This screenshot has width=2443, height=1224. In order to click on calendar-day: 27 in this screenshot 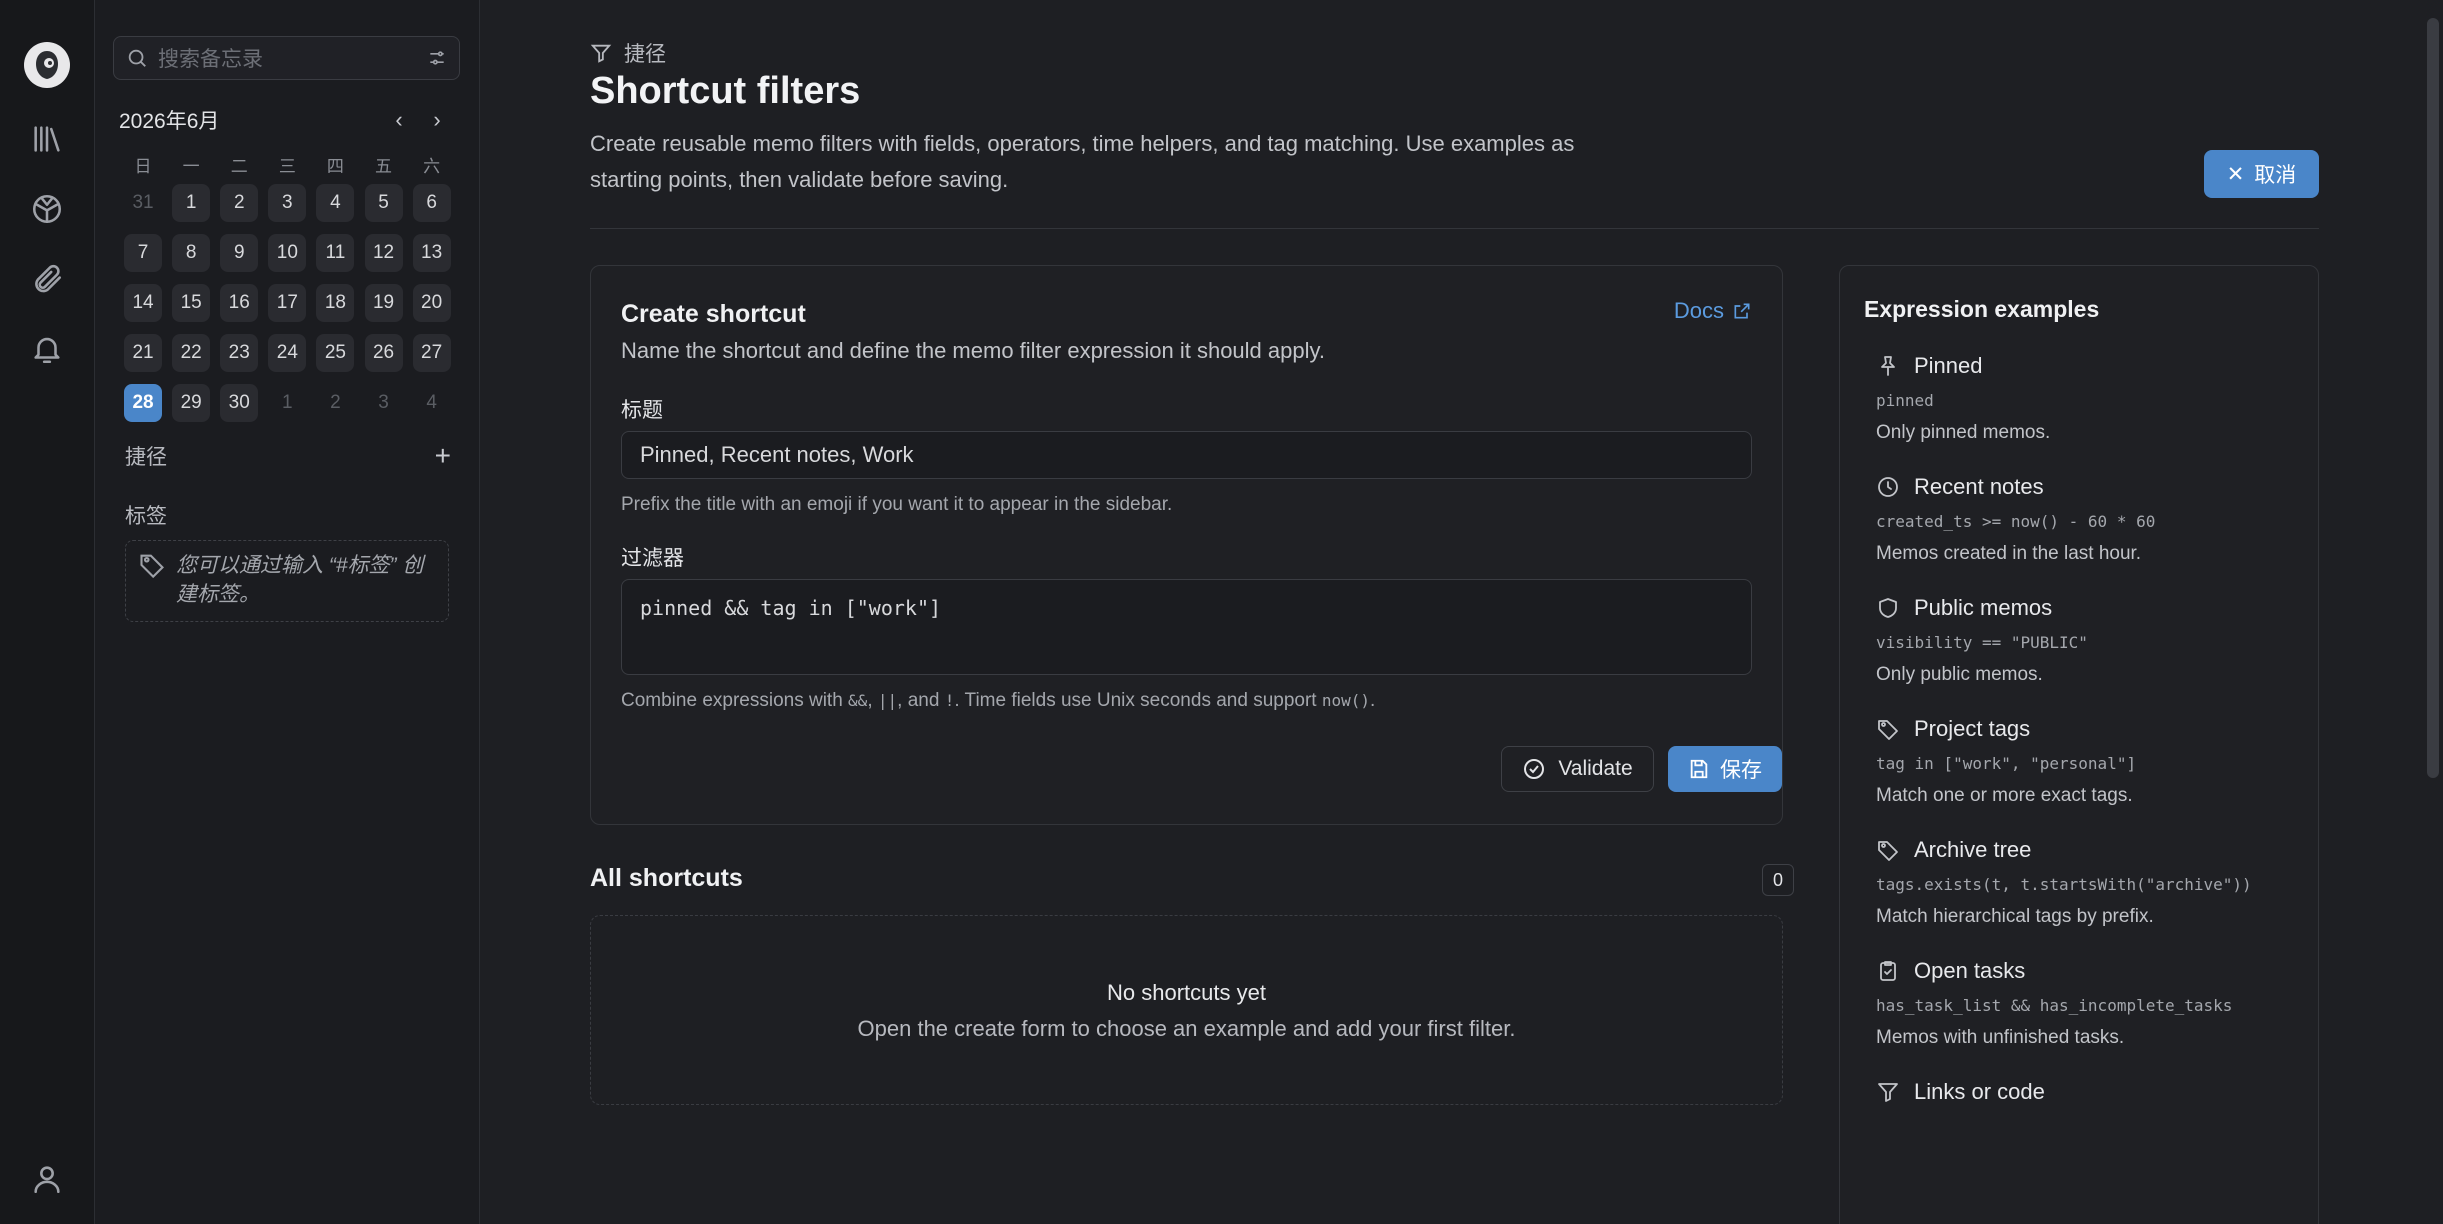, I will do `click(432, 353)`.